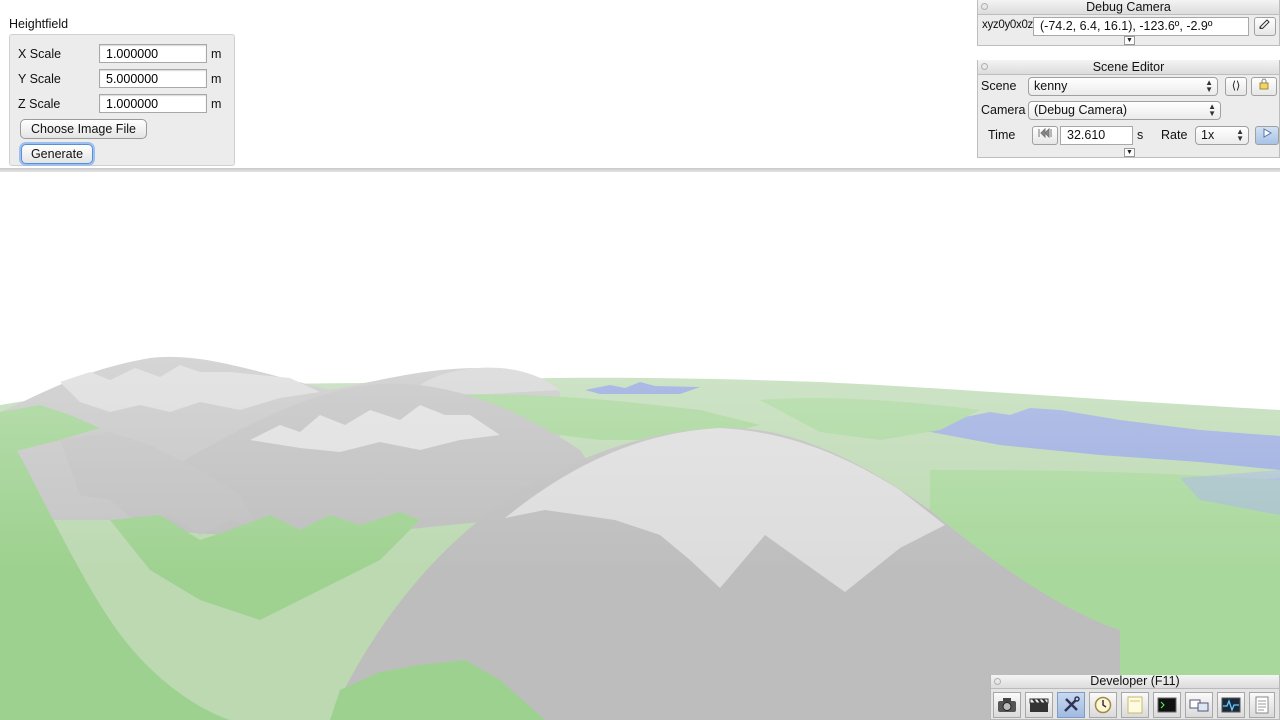 Image resolution: width=1280 pixels, height=720 pixels. Describe the element at coordinates (999, 86) in the screenshot. I see `scene-label: Scene` at that location.